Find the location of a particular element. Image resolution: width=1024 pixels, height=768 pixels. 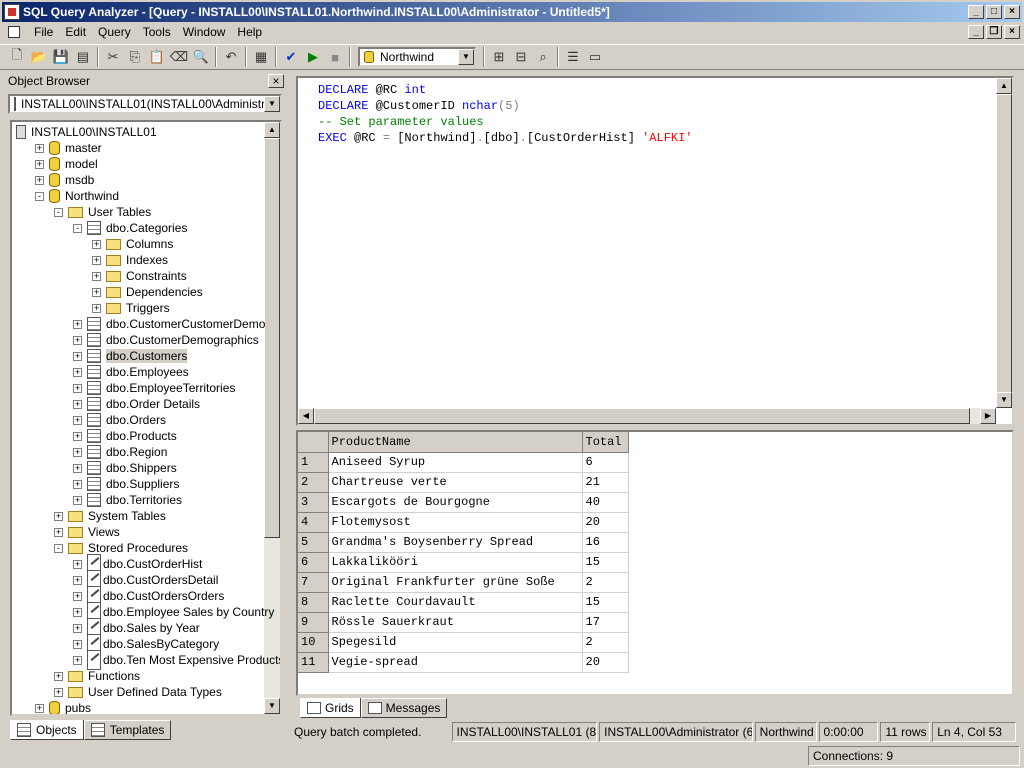

tree-node: + dbo.CustomerCustomerDemo is located at coordinates (169, 324).